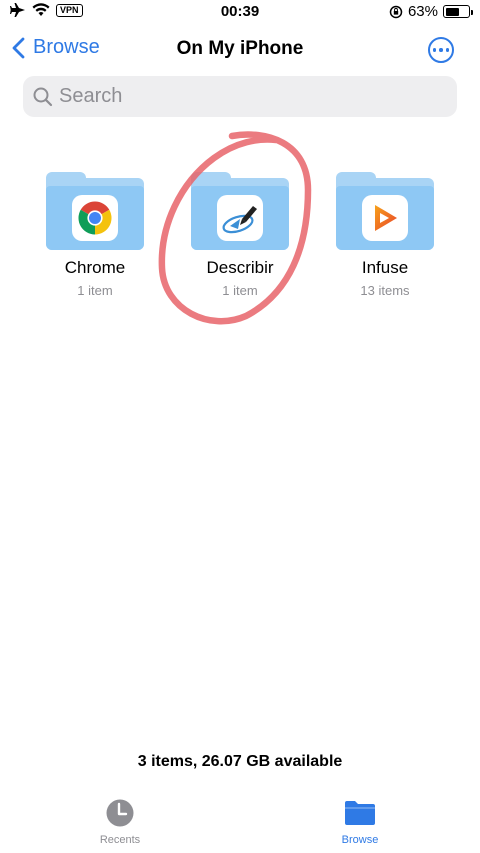 This screenshot has width=480, height=853. I want to click on status-bar: VPN 00:39 63%, so click(240, 12).